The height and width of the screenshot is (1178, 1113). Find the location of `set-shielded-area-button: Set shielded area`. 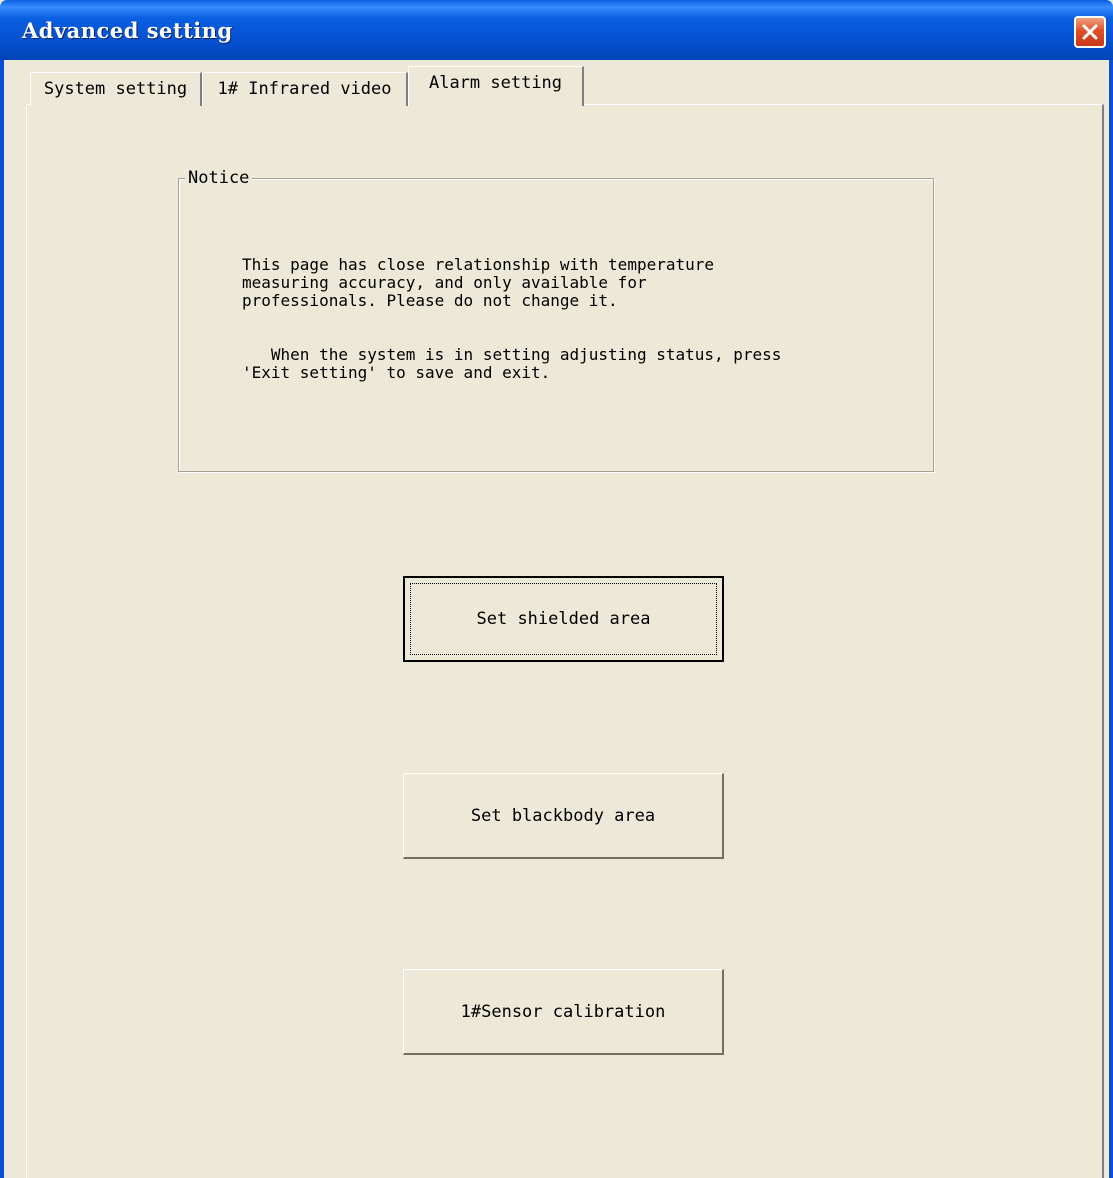

set-shielded-area-button: Set shielded area is located at coordinates (563, 619).